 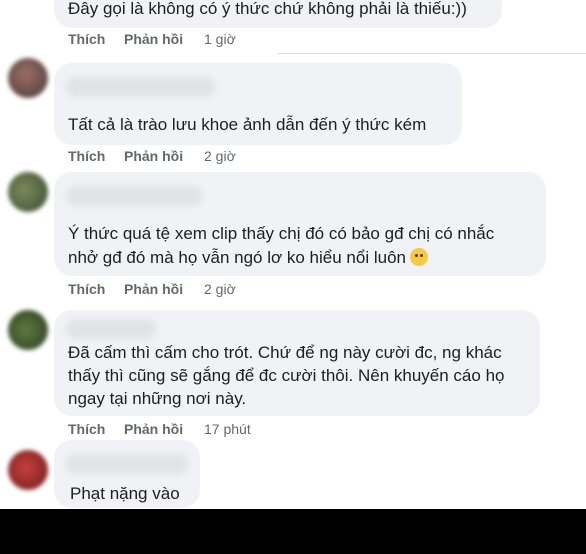 I want to click on comment-actions: Thích Phản hồi 17 phút, so click(x=159, y=429).